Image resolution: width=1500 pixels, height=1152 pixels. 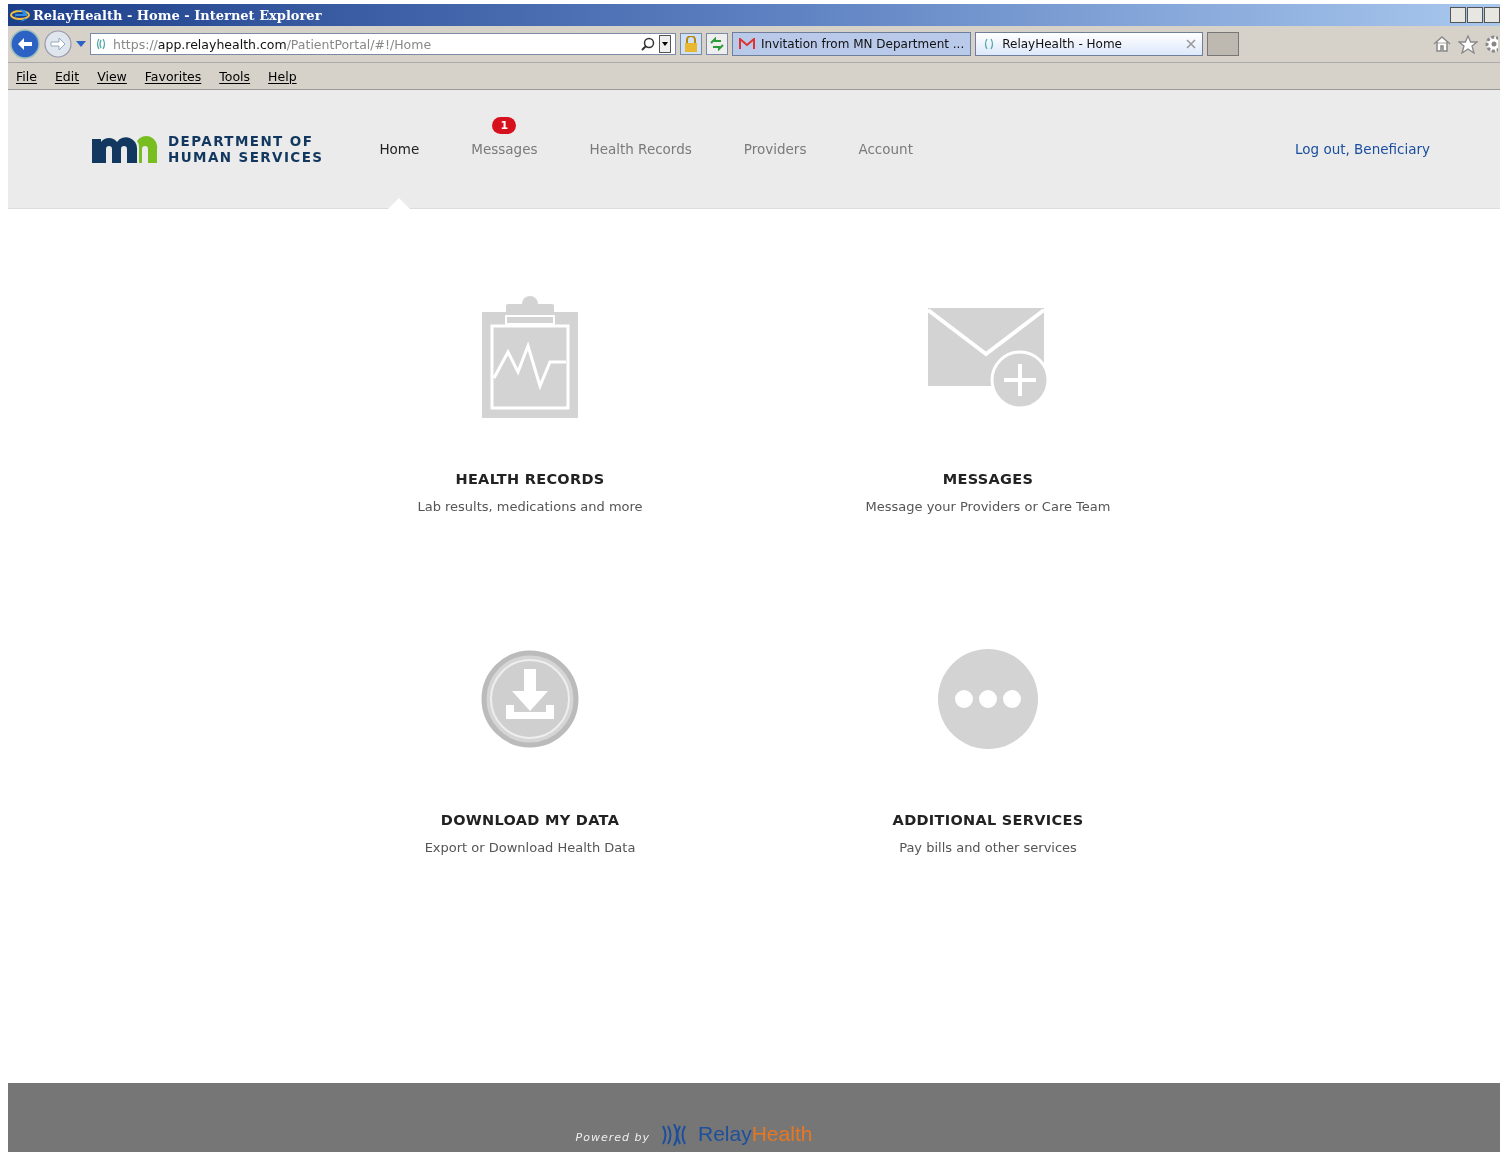 I want to click on nav-tab: Home, so click(x=399, y=149).